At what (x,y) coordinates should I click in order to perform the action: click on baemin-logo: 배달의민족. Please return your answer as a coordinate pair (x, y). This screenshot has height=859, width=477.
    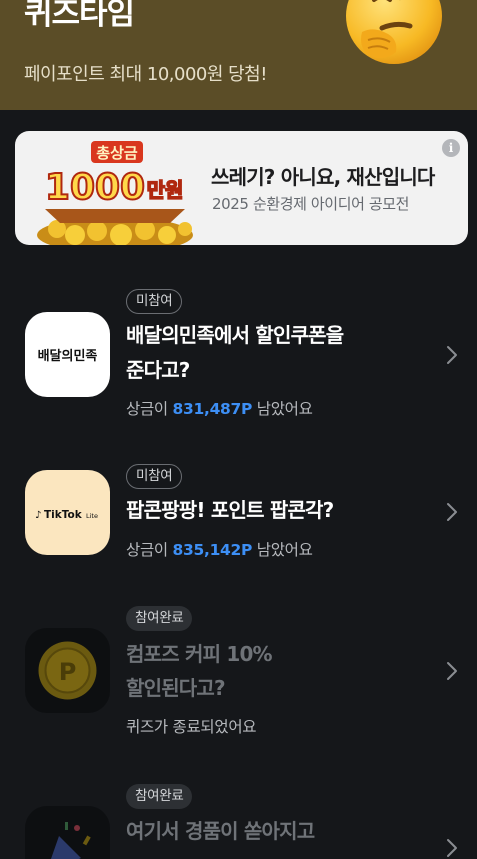
    Looking at the image, I should click on (67, 354).